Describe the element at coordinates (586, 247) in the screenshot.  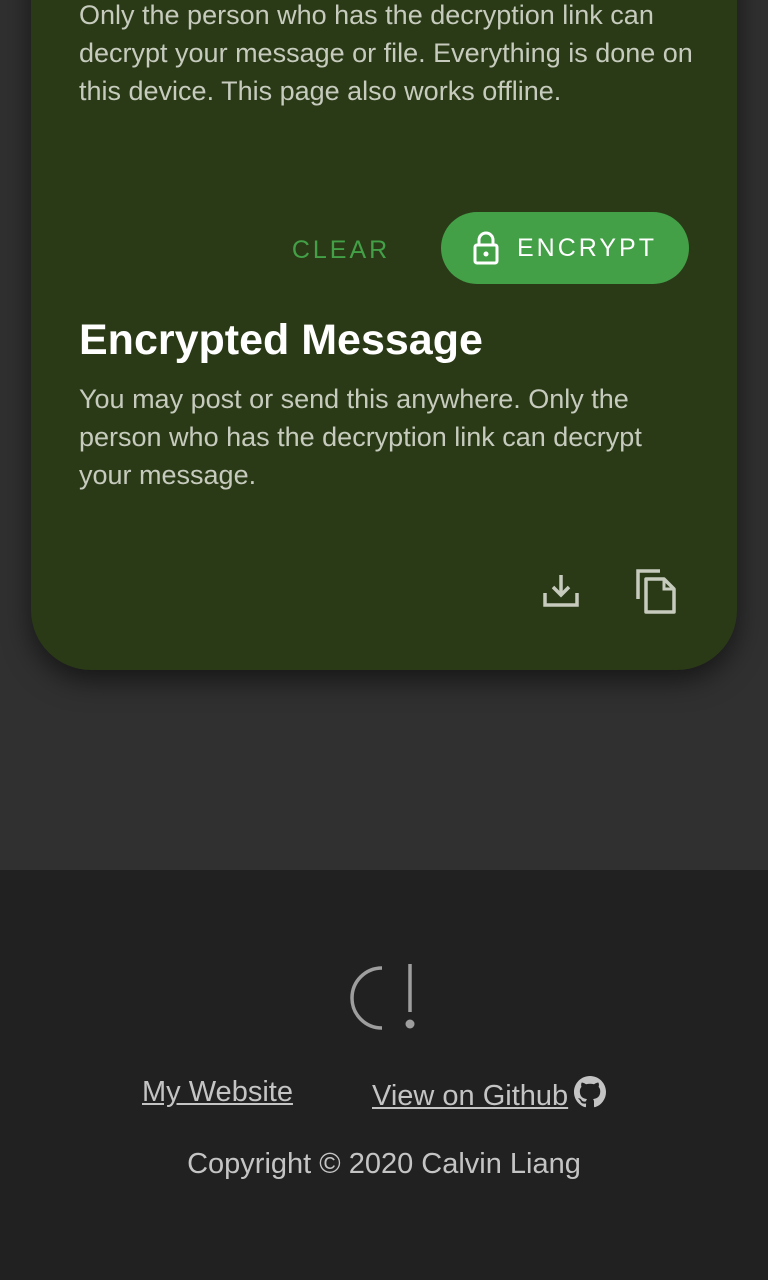
I see `encrypt-button-label: ENCRYPT` at that location.